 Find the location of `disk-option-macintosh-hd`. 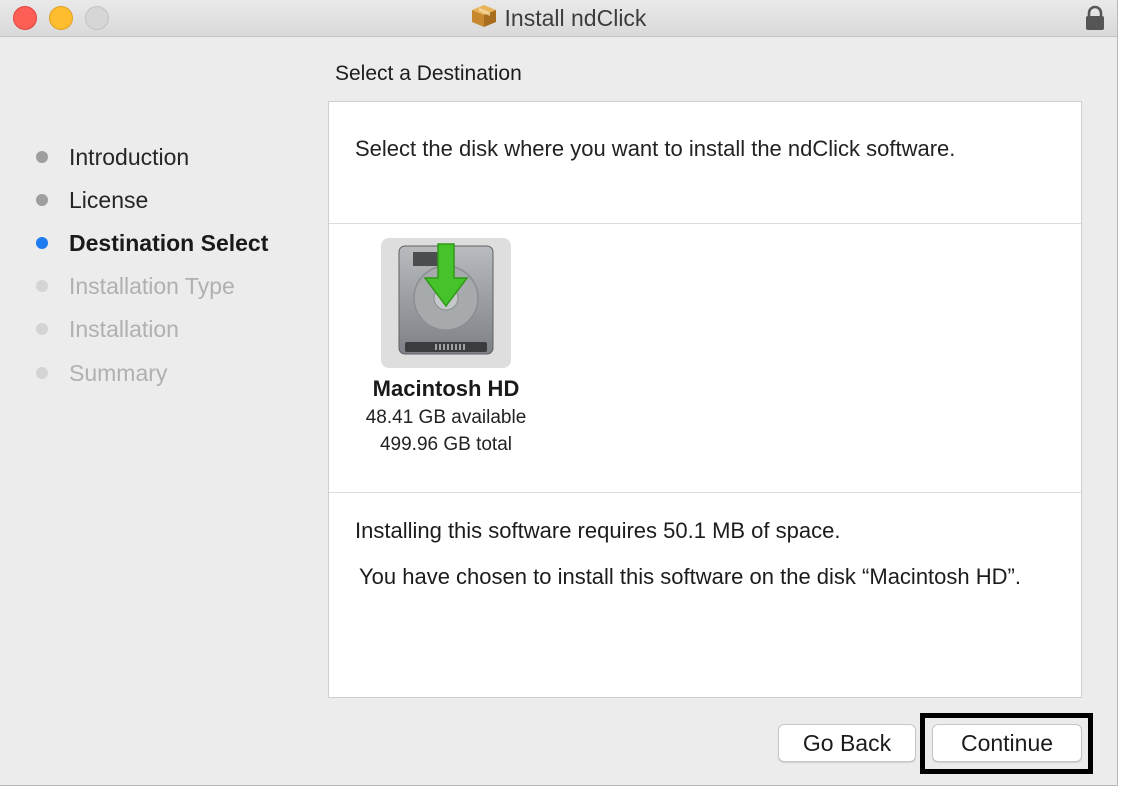

disk-option-macintosh-hd is located at coordinates (446, 303).